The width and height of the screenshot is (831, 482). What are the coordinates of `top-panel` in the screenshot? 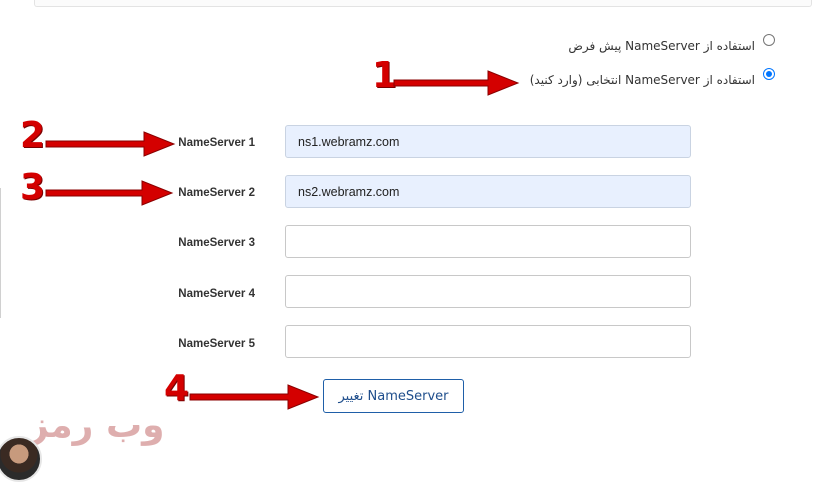 It's located at (423, 3).